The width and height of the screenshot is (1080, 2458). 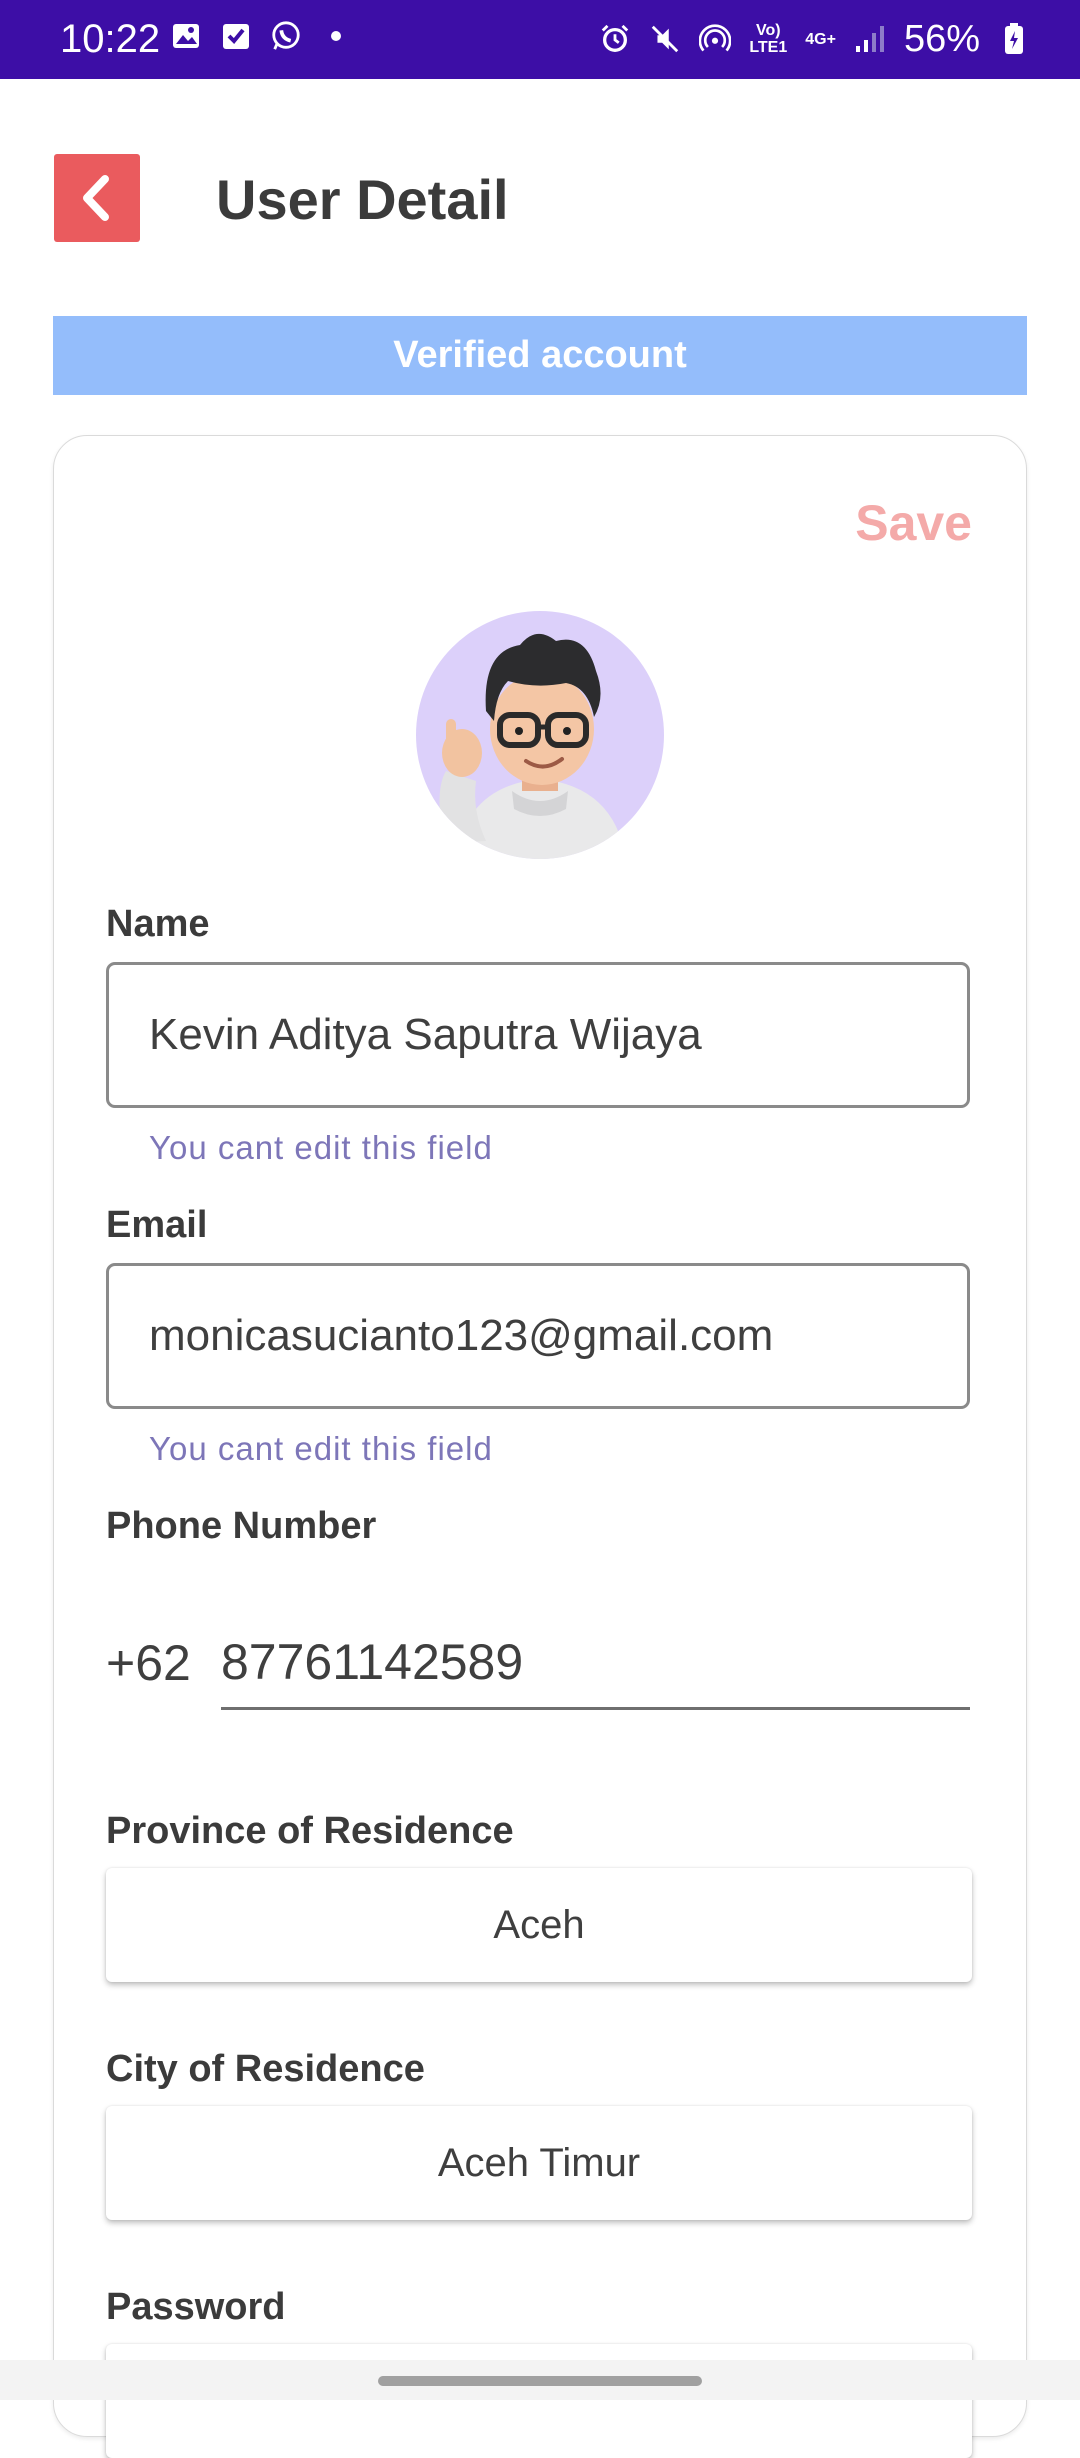 What do you see at coordinates (715, 39) in the screenshot?
I see `hotspot-icon` at bounding box center [715, 39].